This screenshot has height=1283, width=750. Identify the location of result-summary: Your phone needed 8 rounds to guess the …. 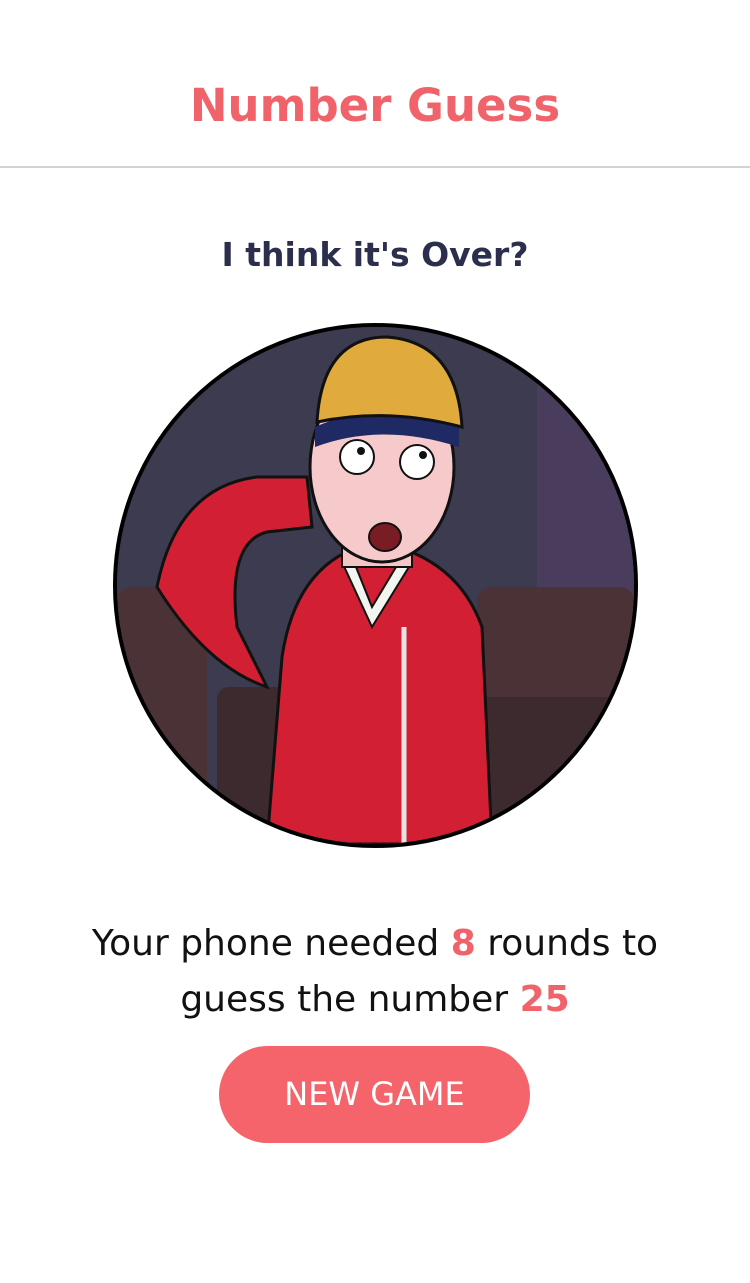
(375, 972).